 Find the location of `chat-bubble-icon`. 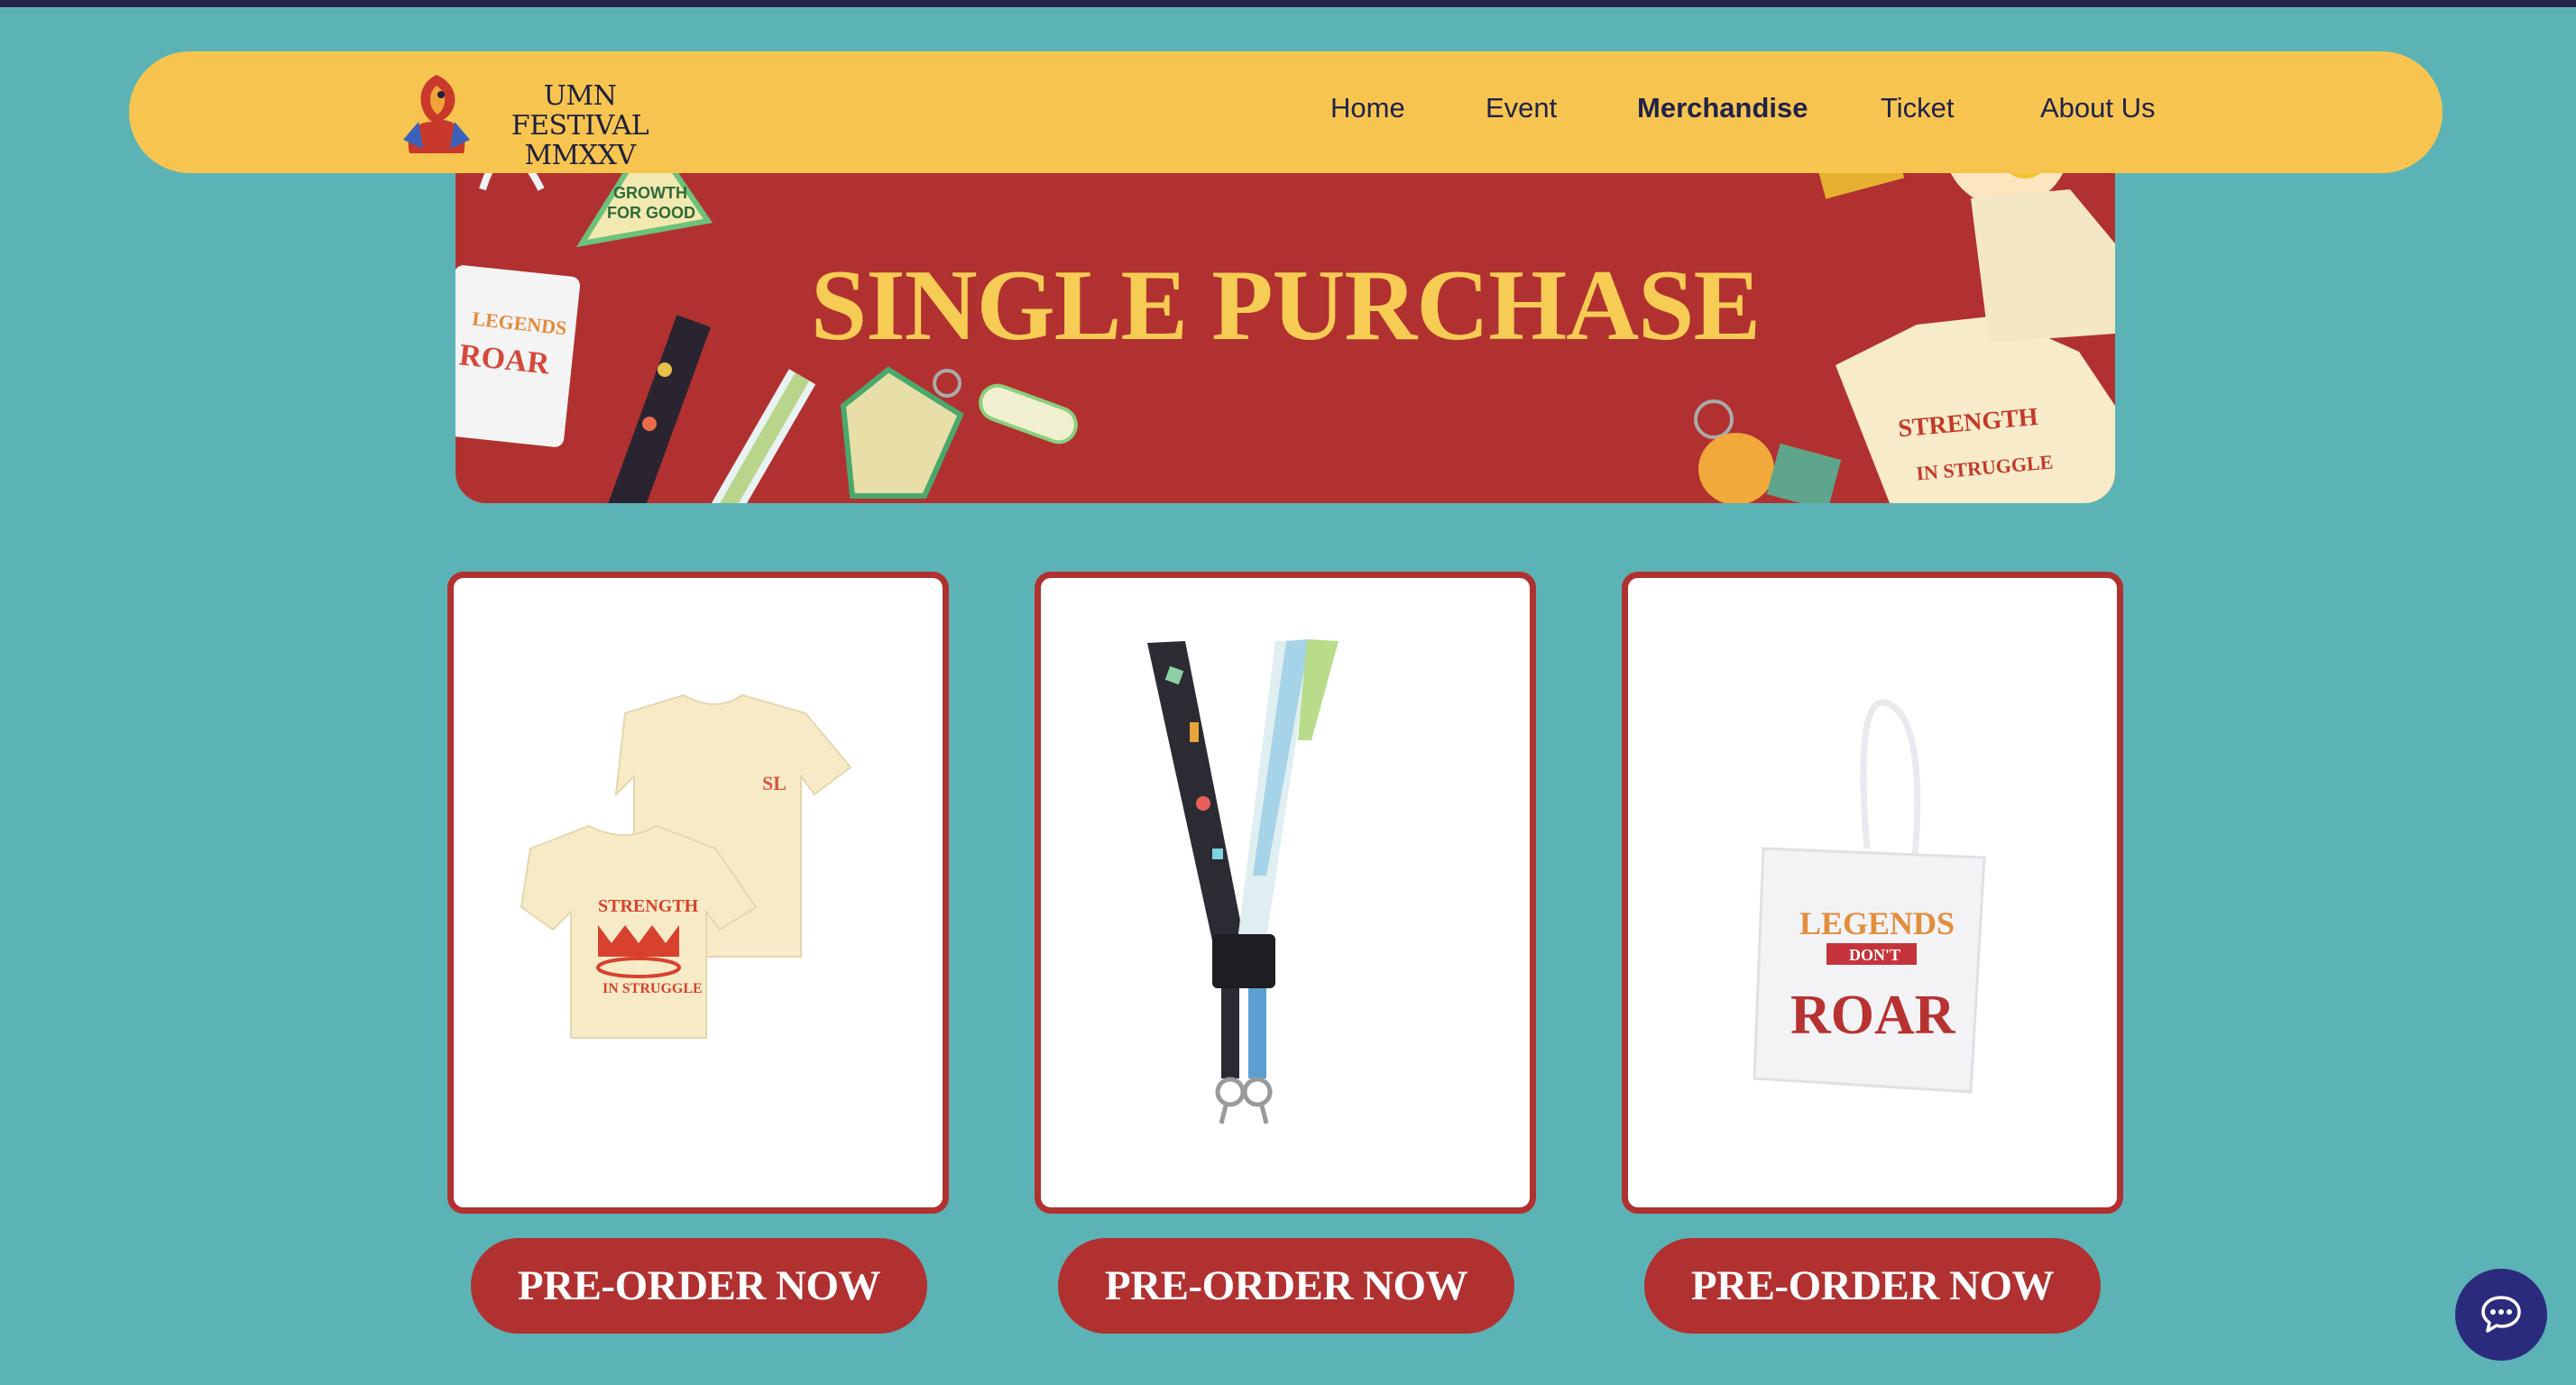

chat-bubble-icon is located at coordinates (2501, 1314).